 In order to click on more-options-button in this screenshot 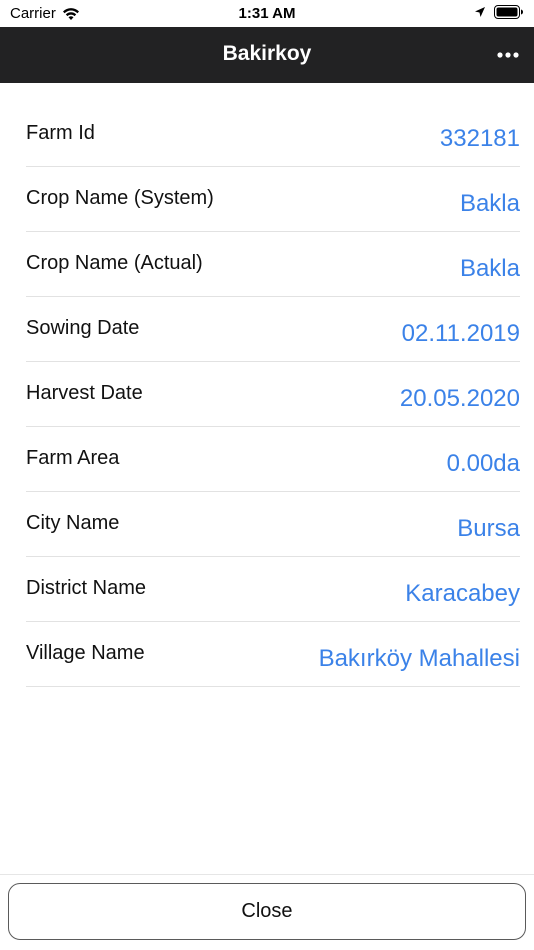, I will do `click(508, 55)`.